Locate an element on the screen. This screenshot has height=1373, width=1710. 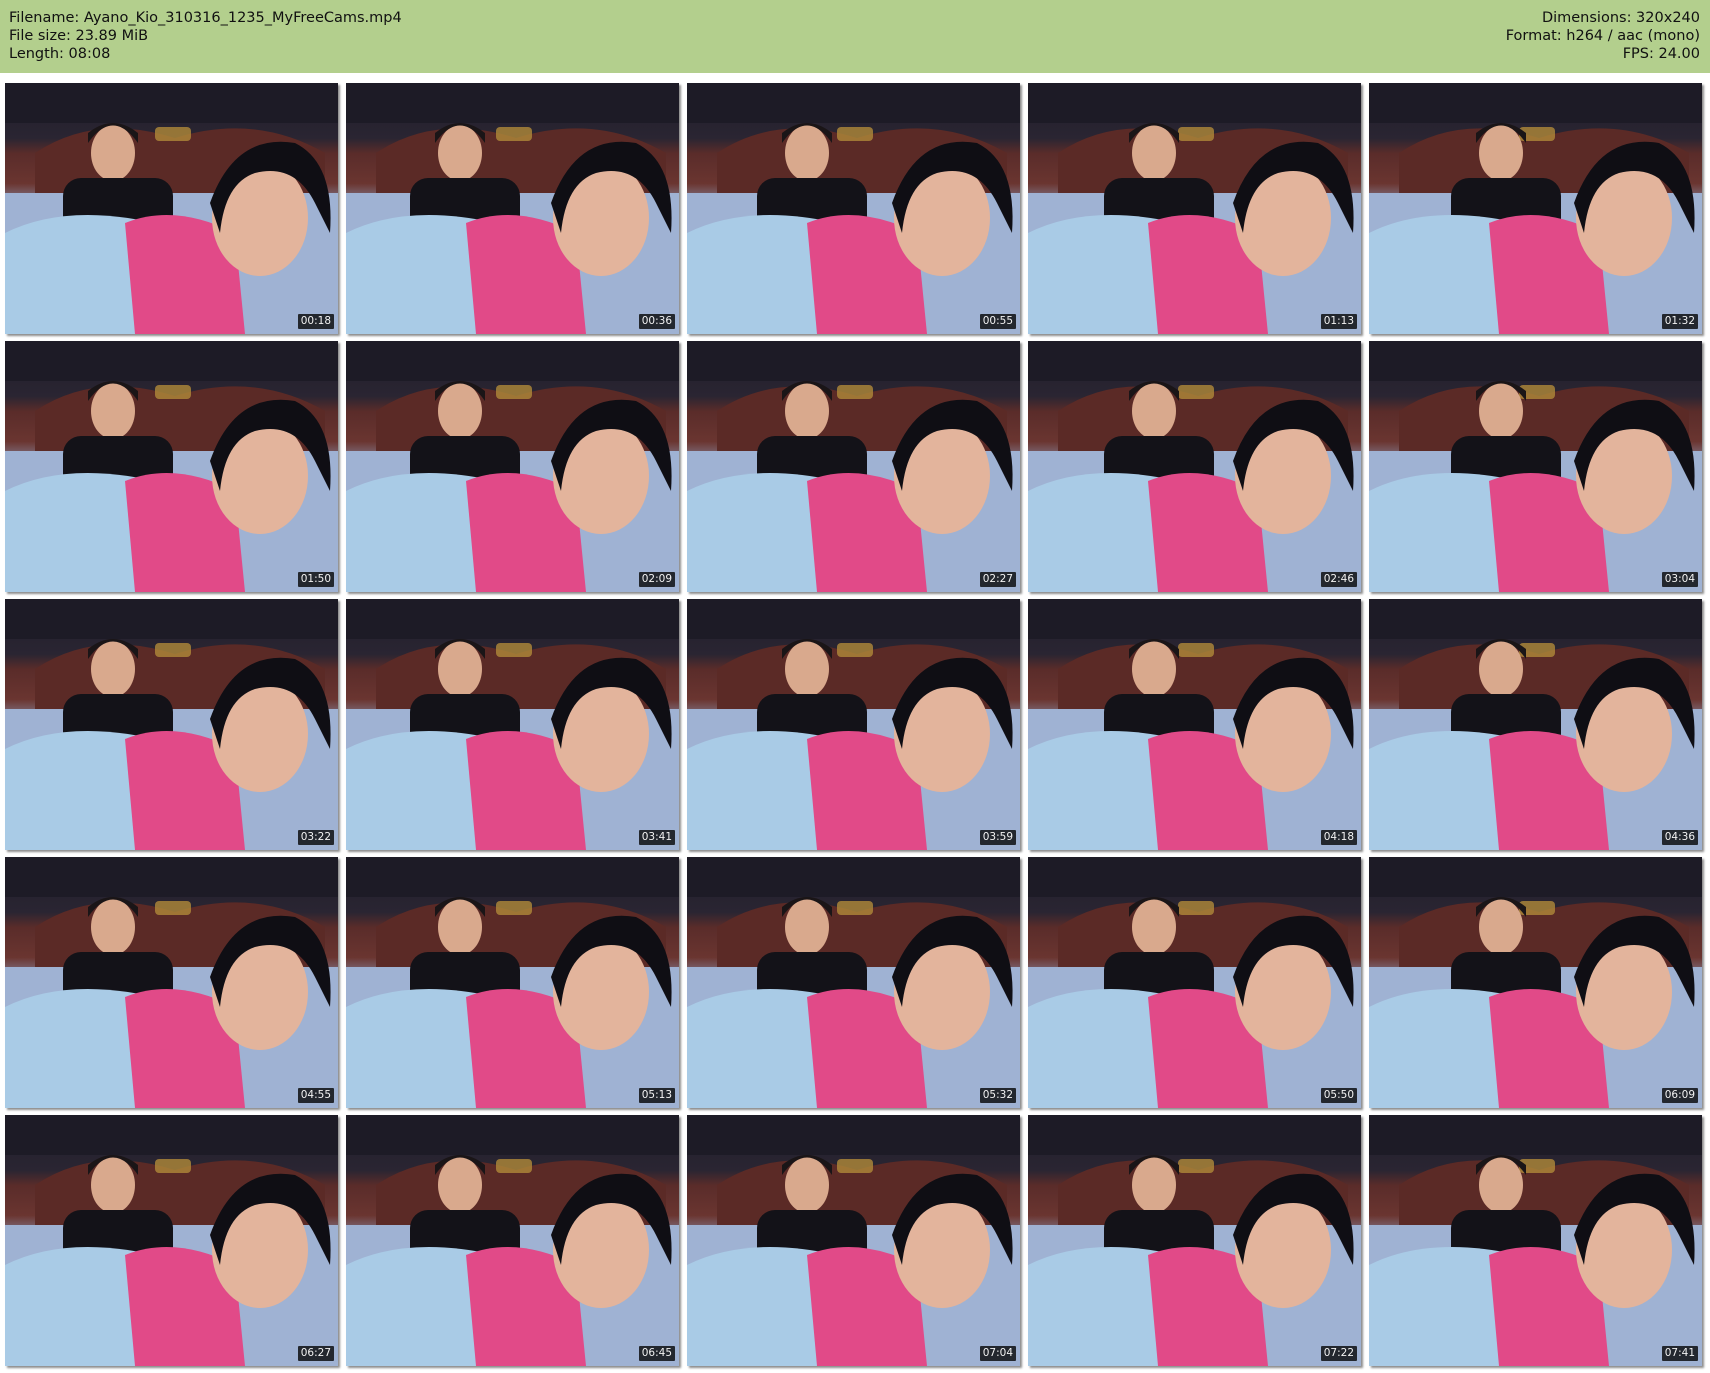
timestamp-label: 00:18 is located at coordinates (315, 321).